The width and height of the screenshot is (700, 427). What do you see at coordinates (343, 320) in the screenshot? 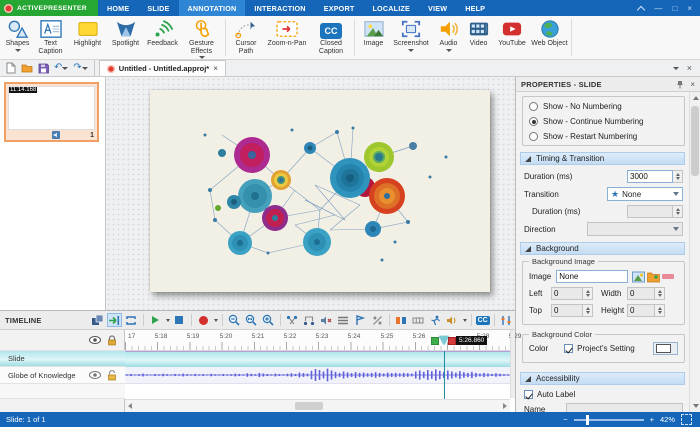
I see `rows-icon` at bounding box center [343, 320].